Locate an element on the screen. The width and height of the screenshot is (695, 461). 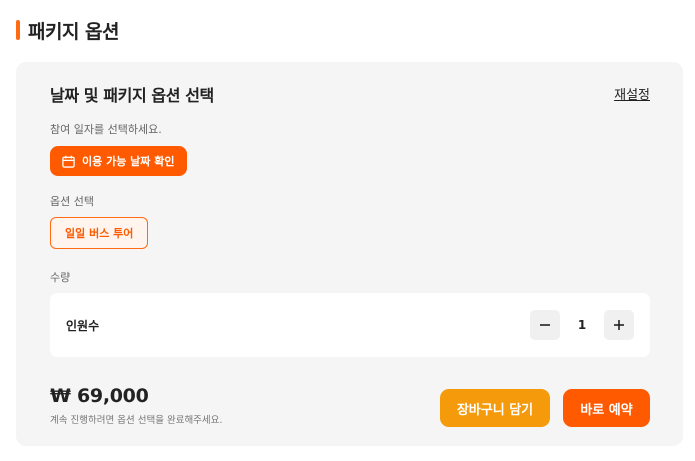
option-label: 옵션 선택 is located at coordinates (72, 201).